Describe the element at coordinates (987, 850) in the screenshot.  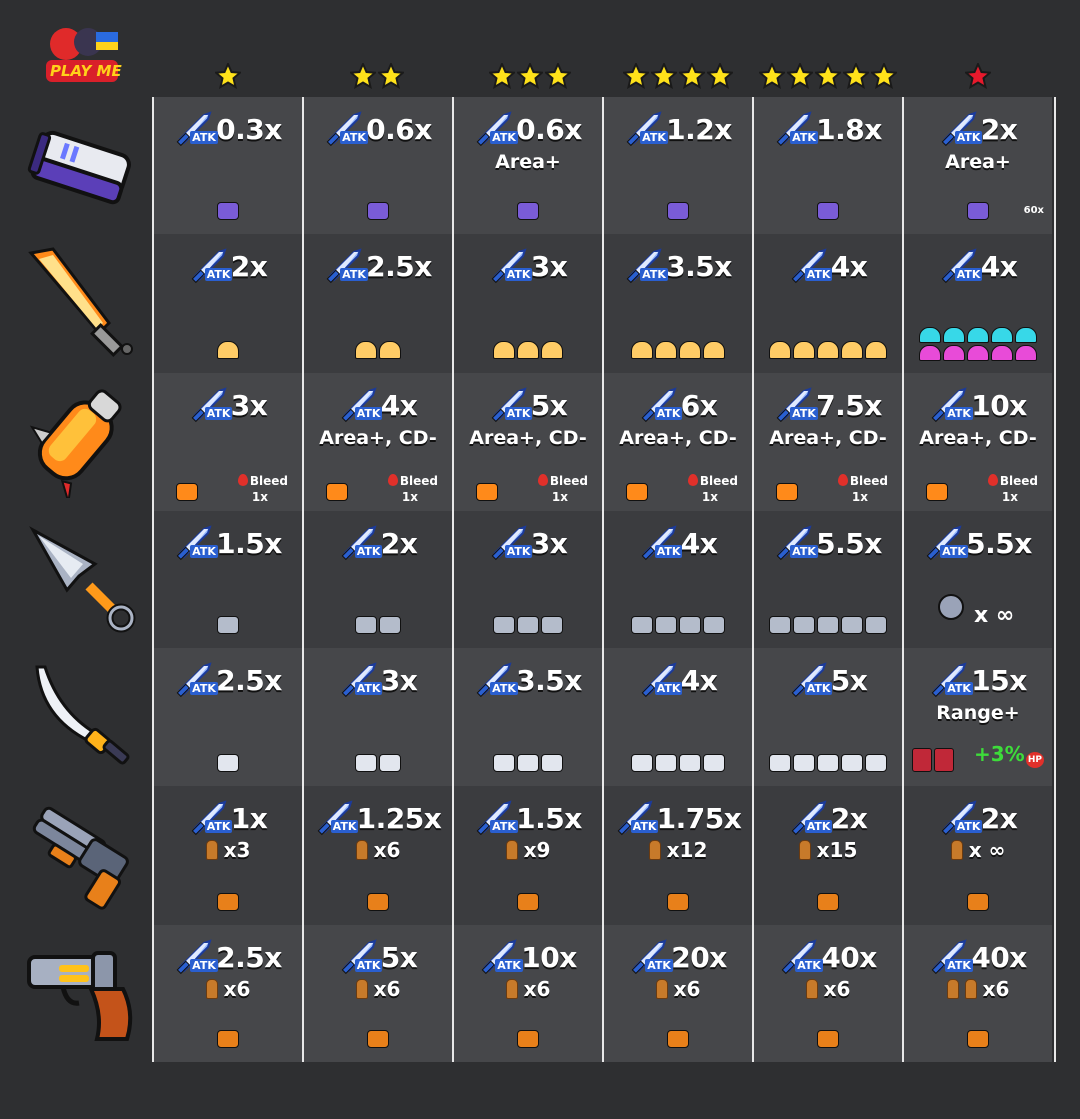
I see `ammo-value: x ∞` at that location.